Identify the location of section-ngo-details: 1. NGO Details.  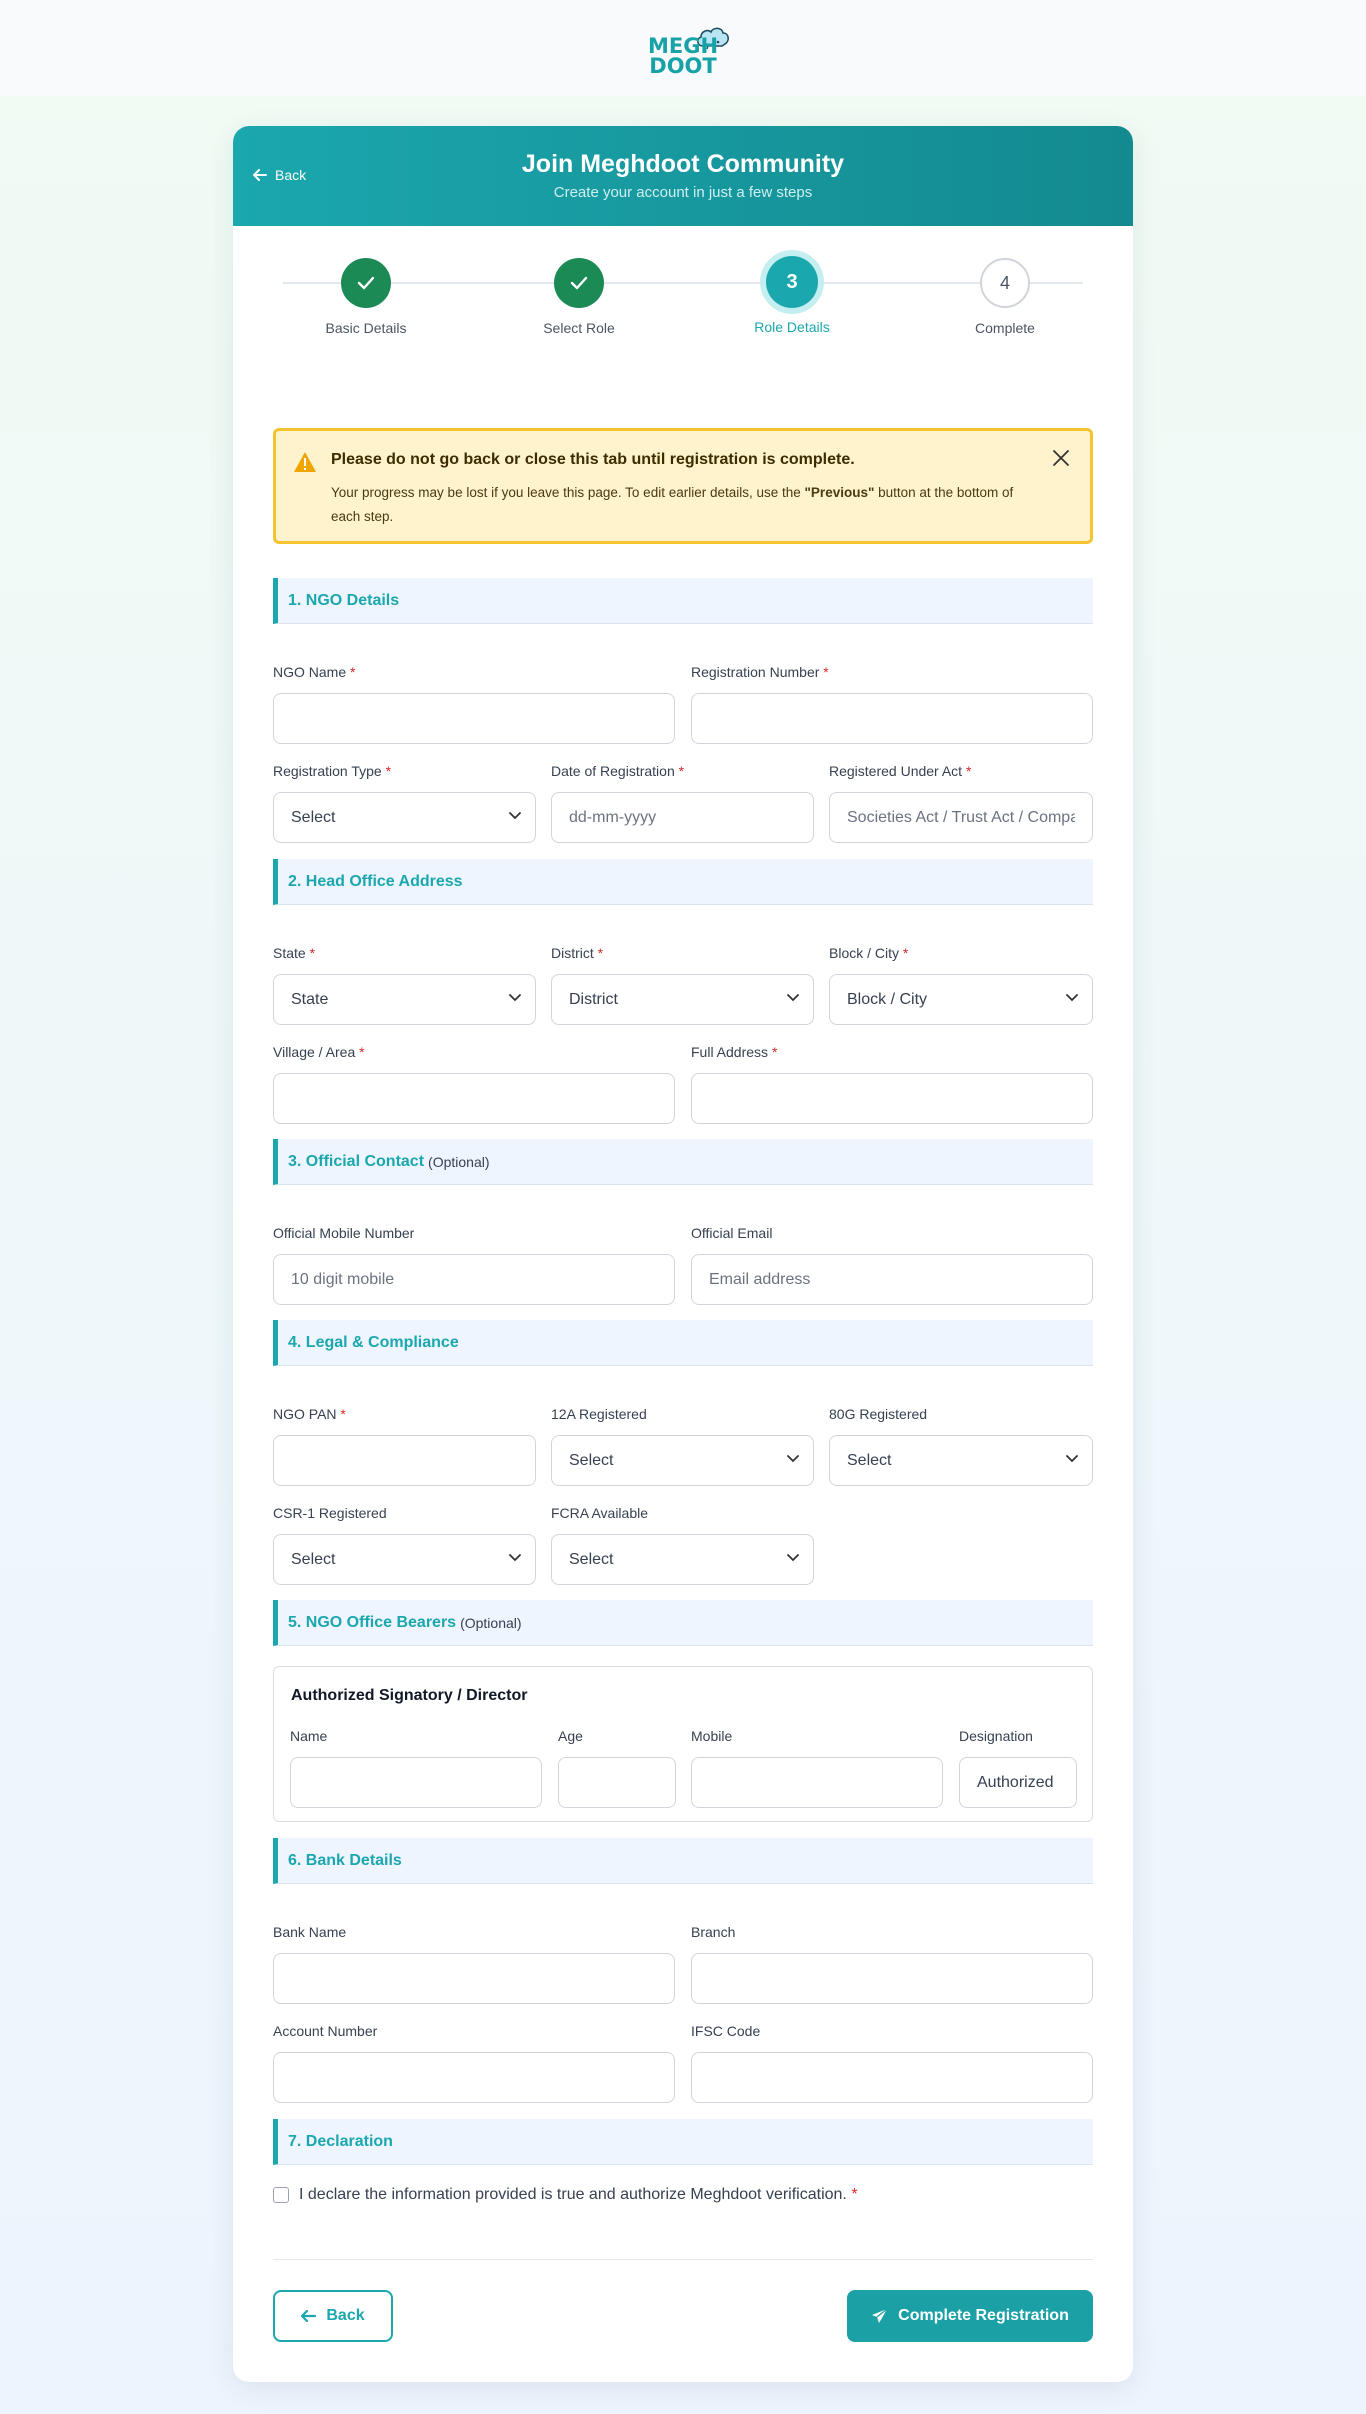
(683, 601).